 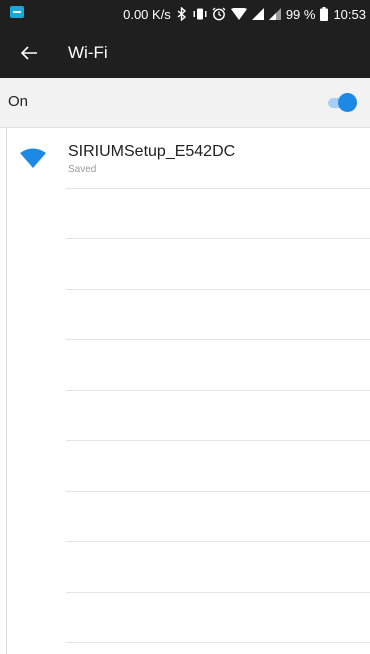 I want to click on toggle-thumb, so click(x=347, y=102).